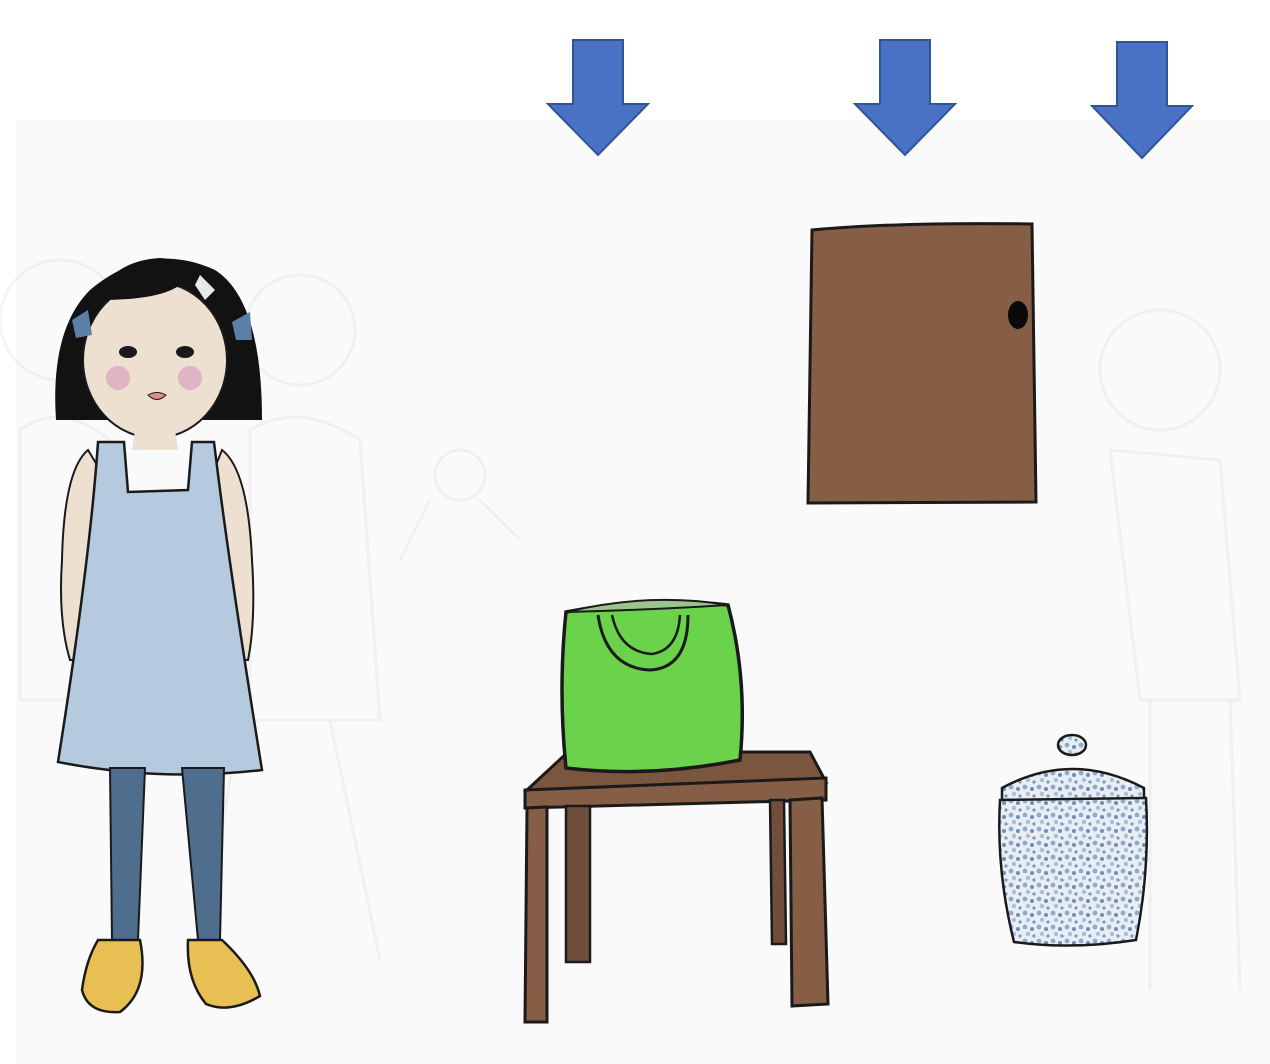 The image size is (1270, 1064). Describe the element at coordinates (159, 636) in the screenshot. I see `girl` at that location.